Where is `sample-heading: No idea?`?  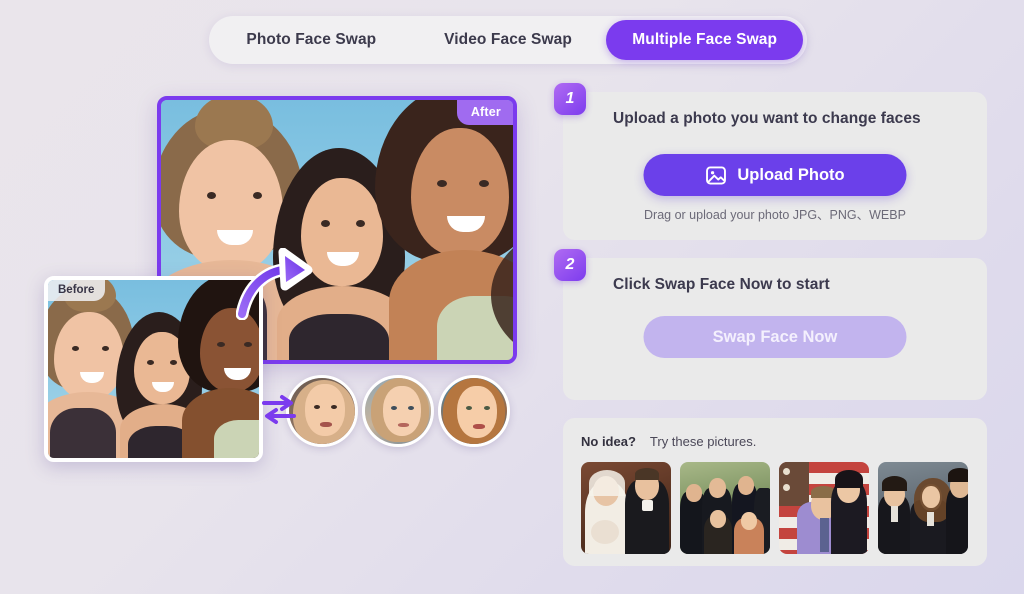
sample-heading: No idea? is located at coordinates (608, 441).